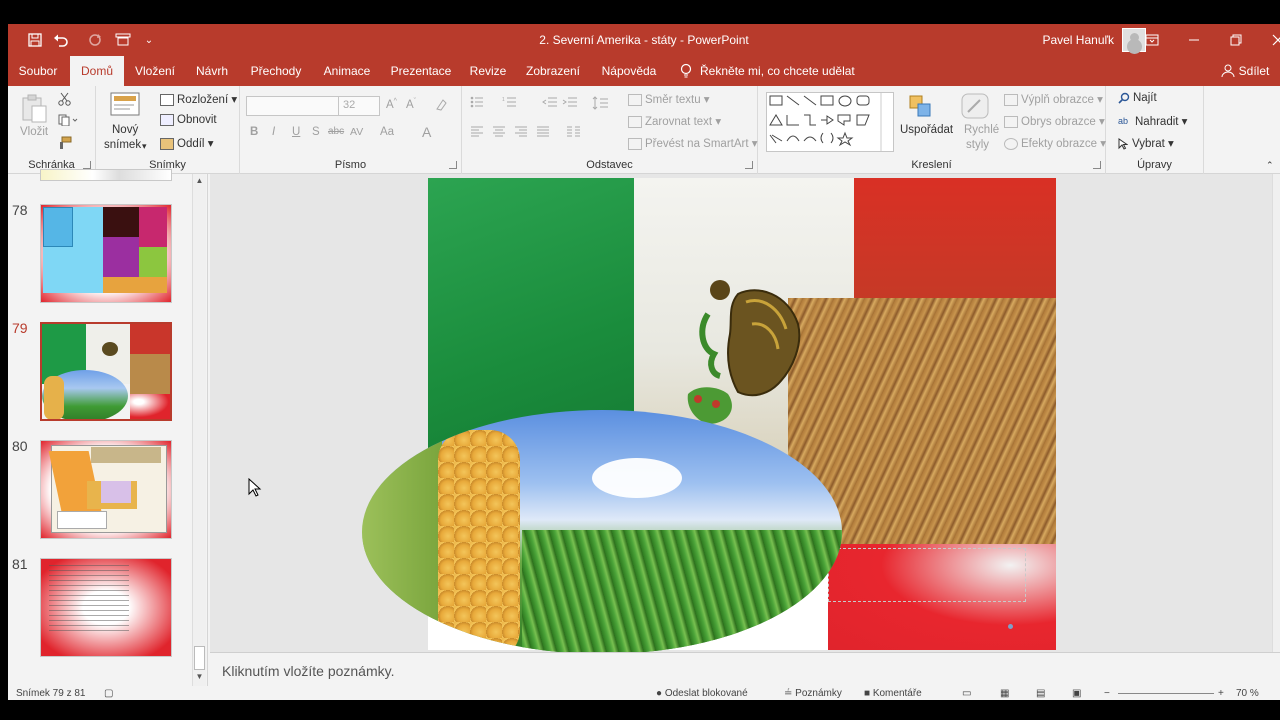  I want to click on replace-button: ab Nahradit ▾, so click(1152, 121).